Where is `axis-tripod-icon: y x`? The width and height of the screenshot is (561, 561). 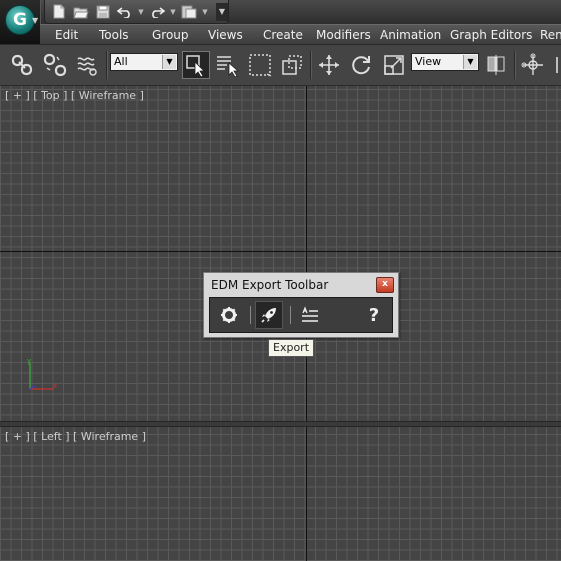
axis-tripod-icon: y x is located at coordinates (42, 376).